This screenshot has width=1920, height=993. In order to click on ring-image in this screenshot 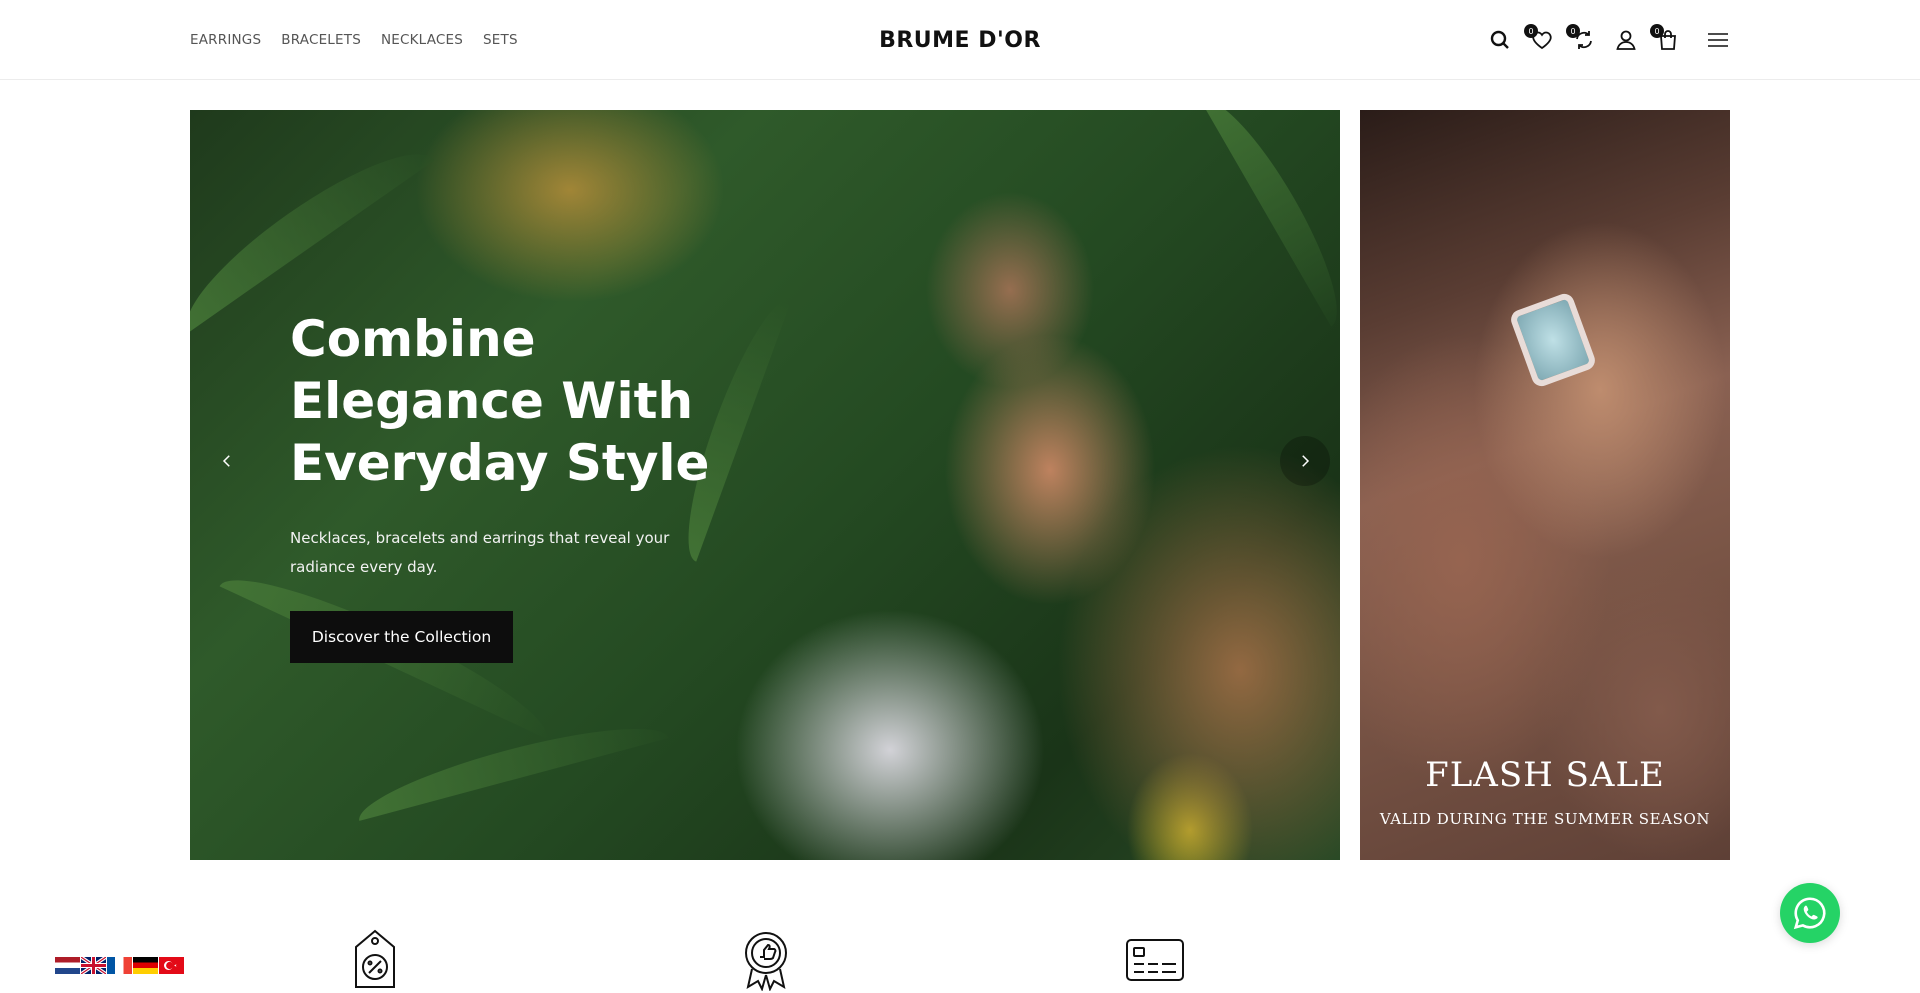, I will do `click(1553, 340)`.